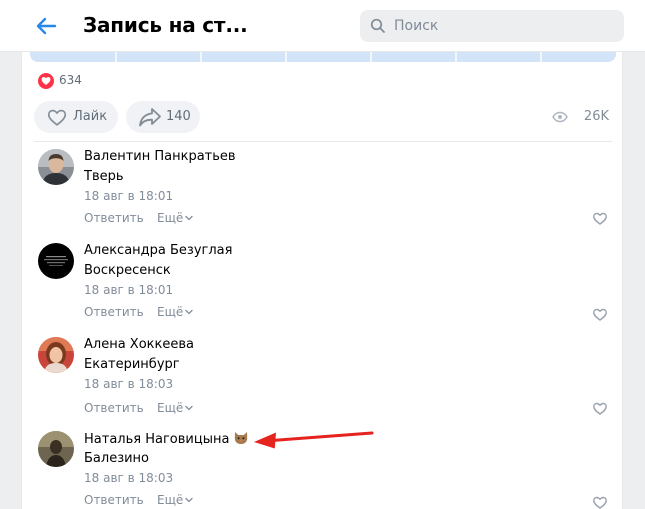  What do you see at coordinates (323, 57) in the screenshot?
I see `post-media` at bounding box center [323, 57].